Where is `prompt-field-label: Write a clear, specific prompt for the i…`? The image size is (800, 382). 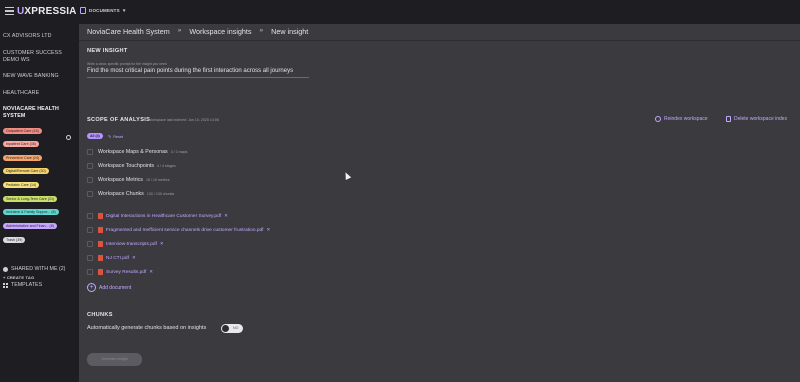
prompt-field-label: Write a clear, specific prompt for the i… is located at coordinates (127, 64).